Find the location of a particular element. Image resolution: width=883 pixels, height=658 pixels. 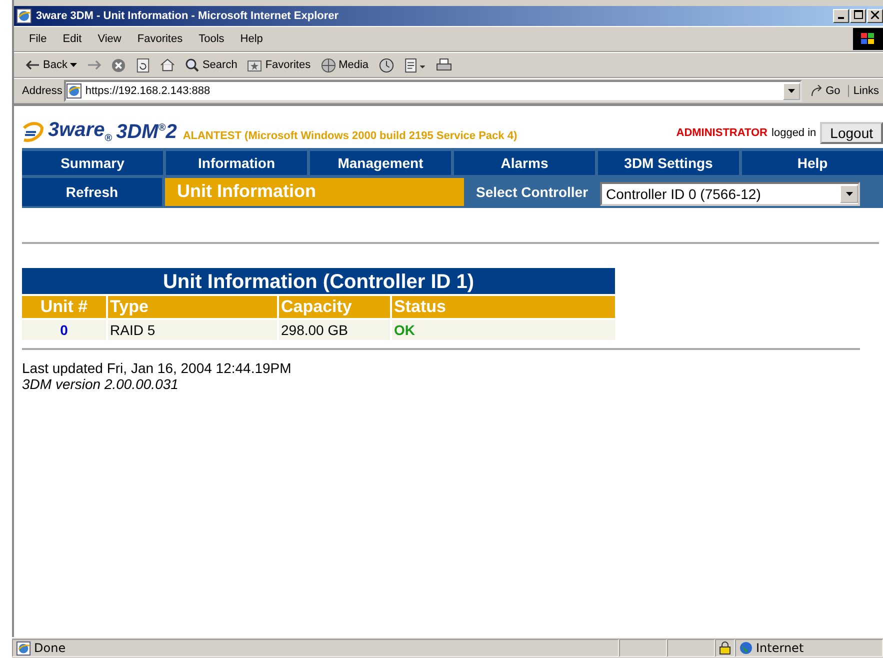

table-cell: 298.00 GB is located at coordinates (334, 330).